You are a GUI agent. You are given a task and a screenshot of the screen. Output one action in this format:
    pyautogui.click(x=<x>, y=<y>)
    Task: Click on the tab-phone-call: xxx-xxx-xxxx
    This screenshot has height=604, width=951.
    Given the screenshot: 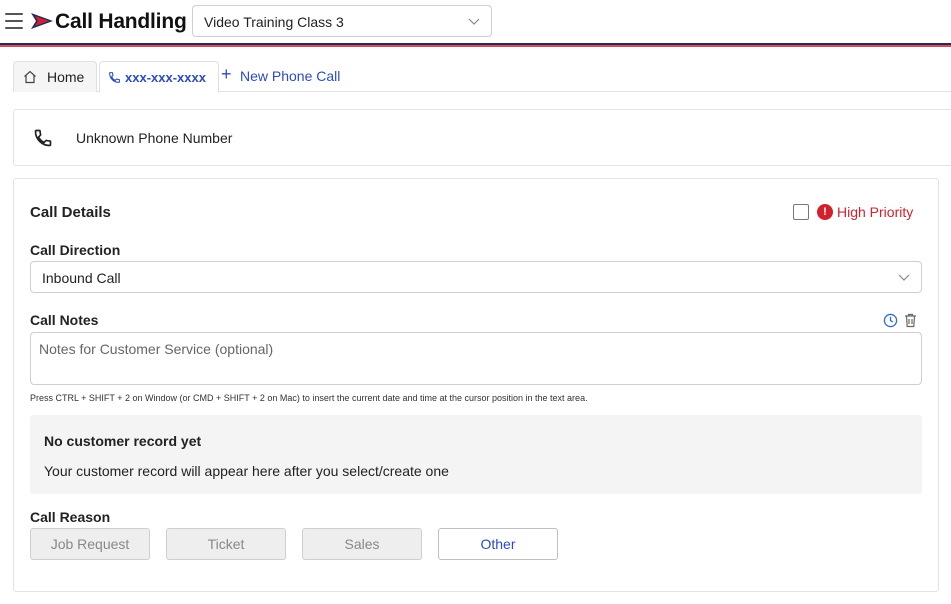 What is the action you would take?
    pyautogui.click(x=159, y=77)
    